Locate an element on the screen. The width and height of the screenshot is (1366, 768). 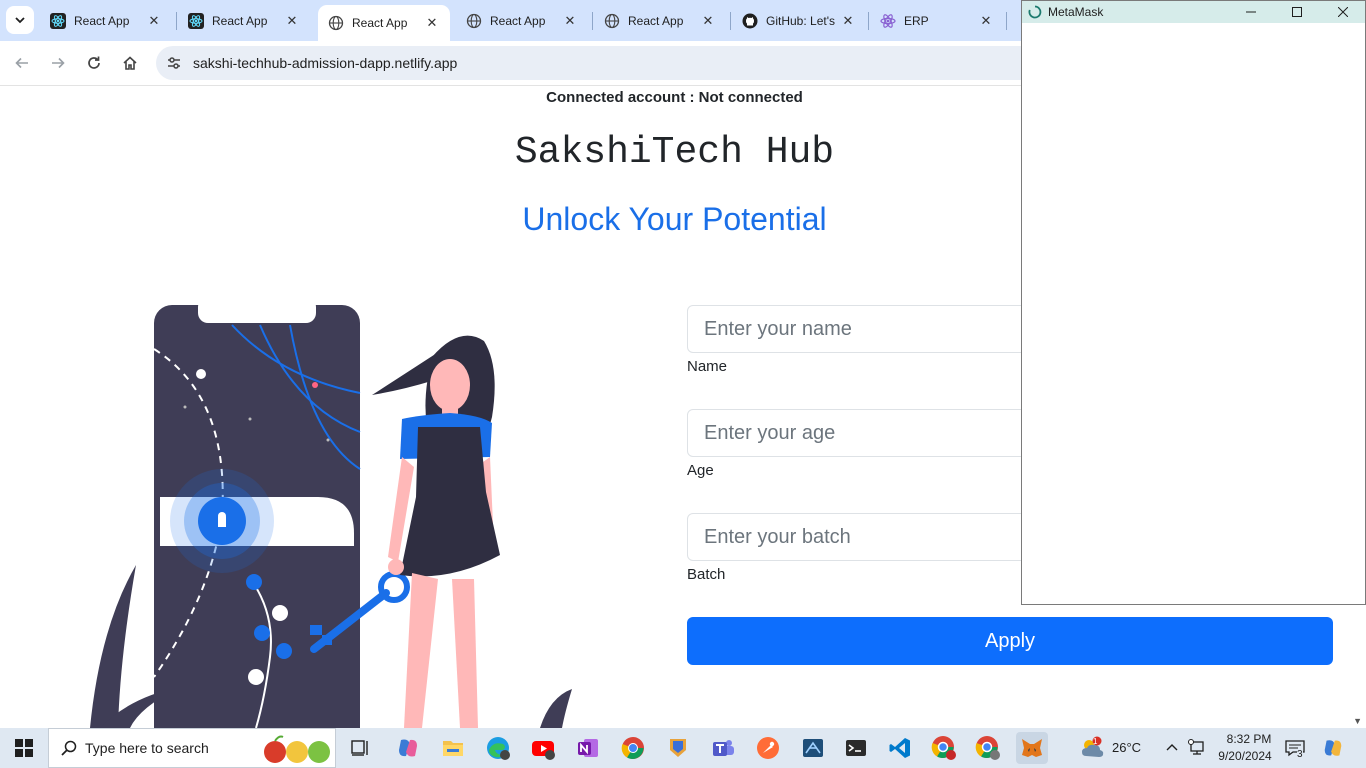
network-button is located at coordinates (1197, 748).